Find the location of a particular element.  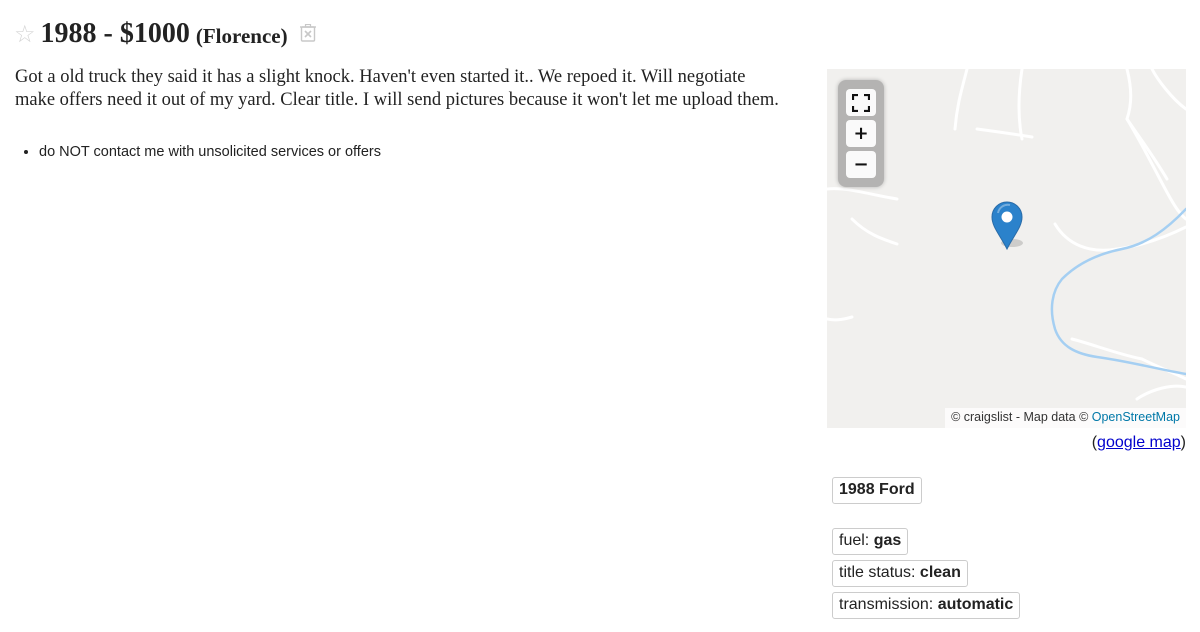

attr-transmission: transmission: automatic is located at coordinates (926, 605).